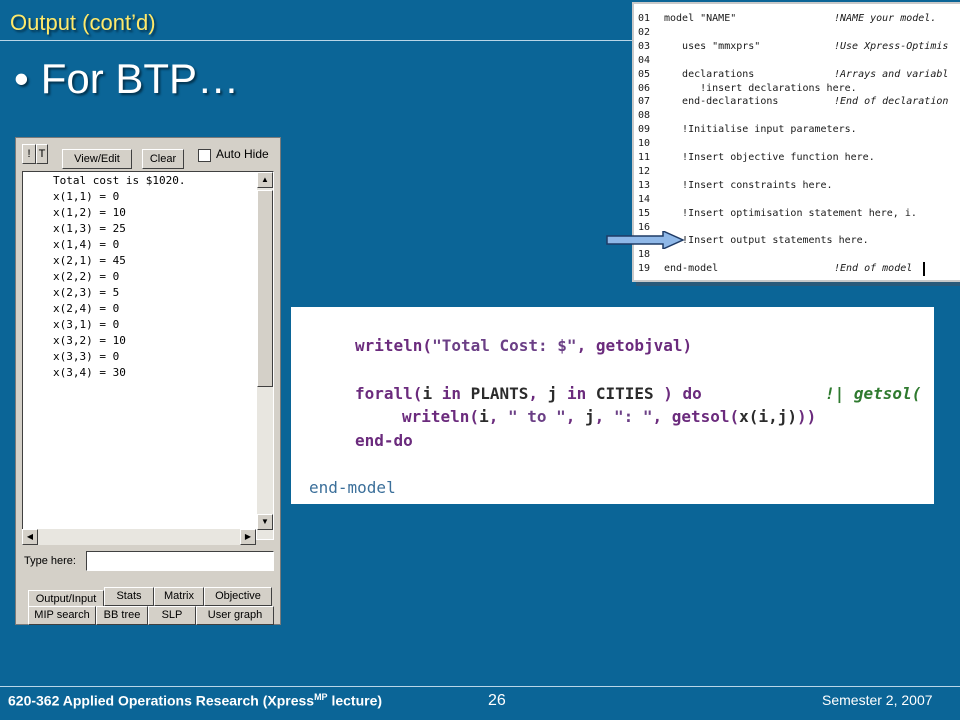 This screenshot has height=720, width=960. Describe the element at coordinates (528, 393) in the screenshot. I see `code-line-forall: forall(i in PLANTS, j in CITIES ) do` at that location.